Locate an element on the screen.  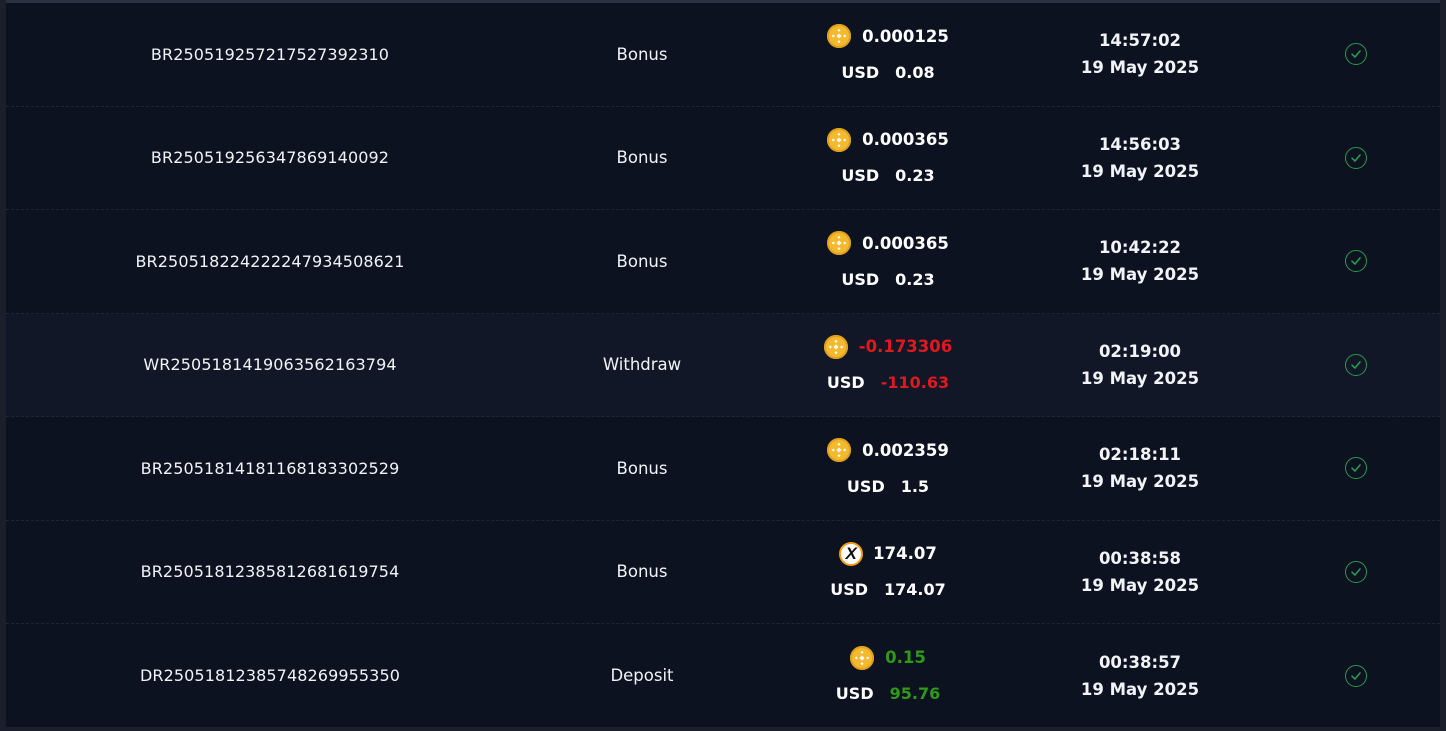
transaction-id: BR250519257217527392310 is located at coordinates (270, 54).